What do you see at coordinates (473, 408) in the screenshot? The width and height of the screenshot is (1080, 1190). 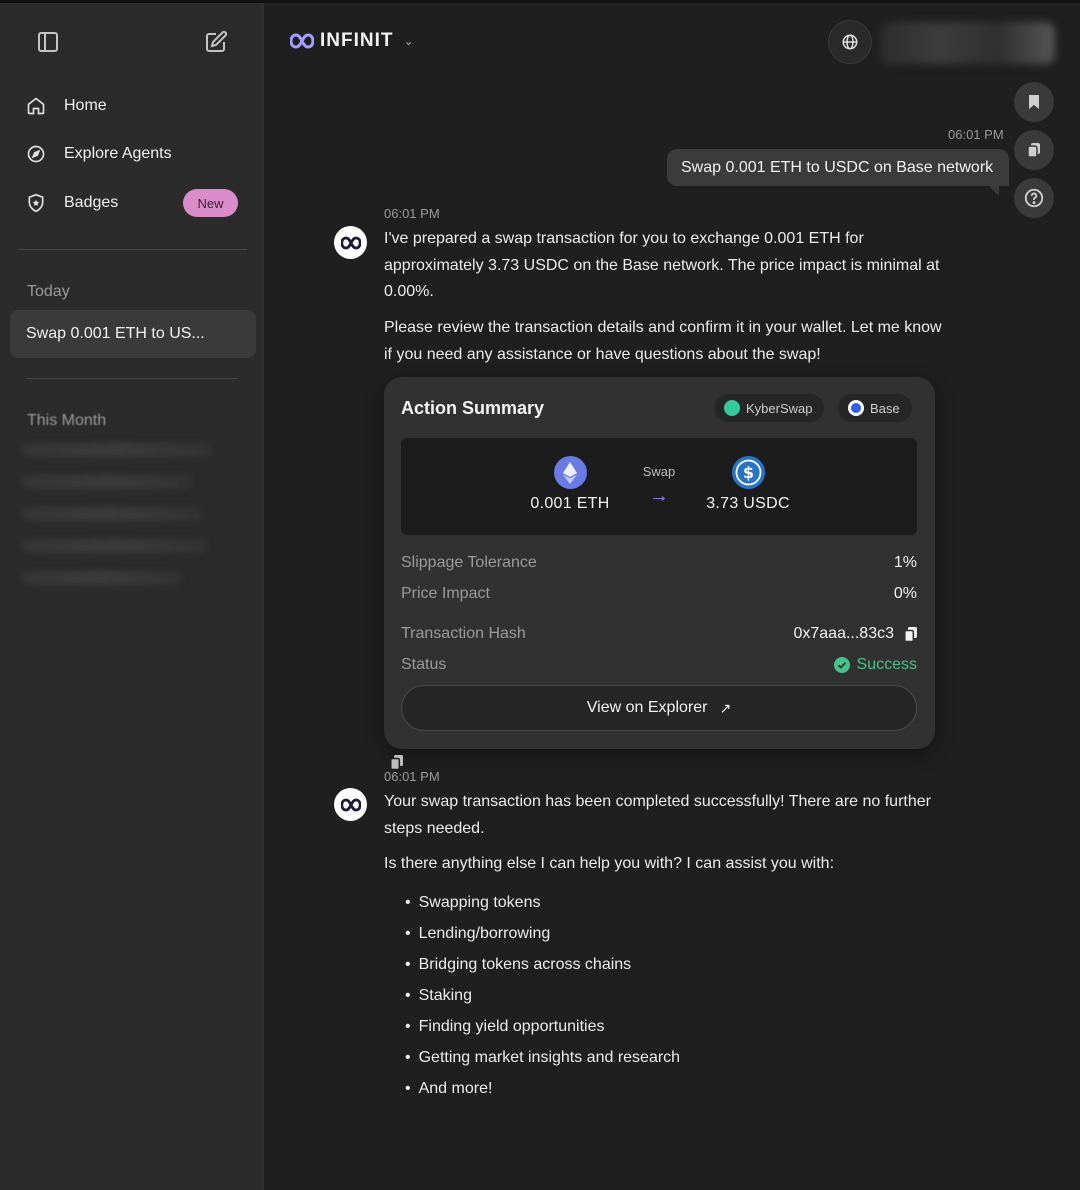 I see `card-title: Action Summary` at bounding box center [473, 408].